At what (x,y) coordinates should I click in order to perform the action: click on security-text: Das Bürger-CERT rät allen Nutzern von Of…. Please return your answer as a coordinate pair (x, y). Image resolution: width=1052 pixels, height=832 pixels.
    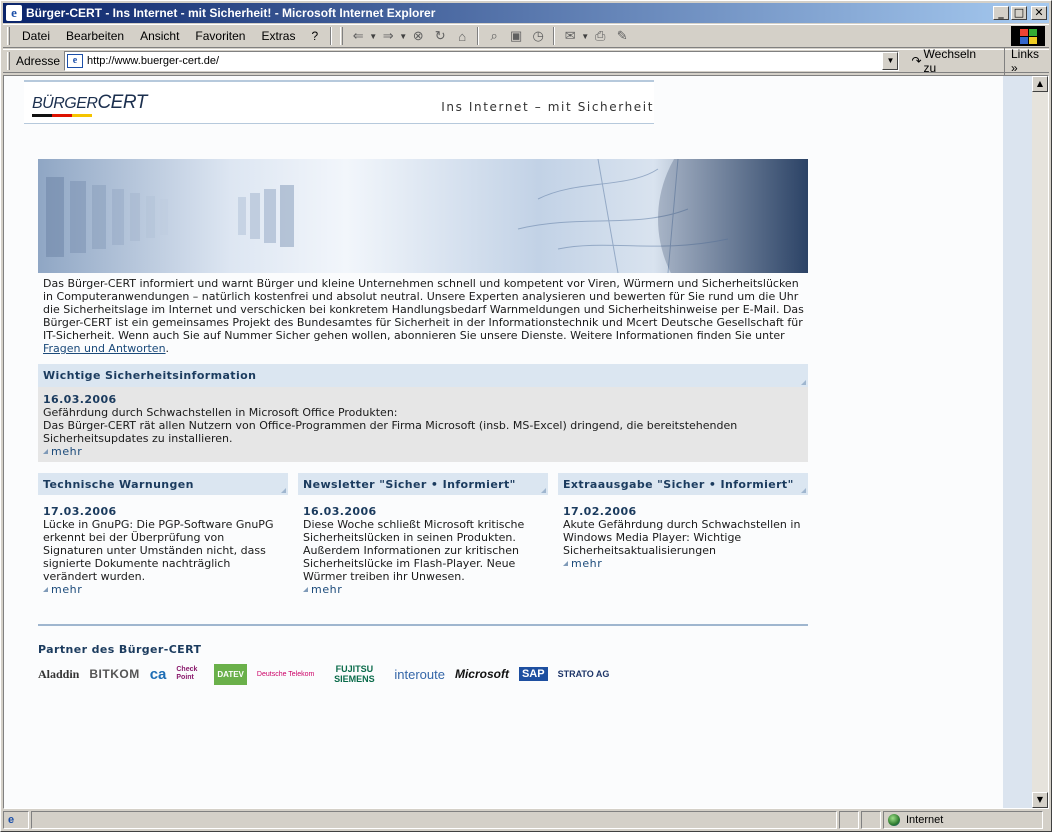
    Looking at the image, I should click on (390, 432).